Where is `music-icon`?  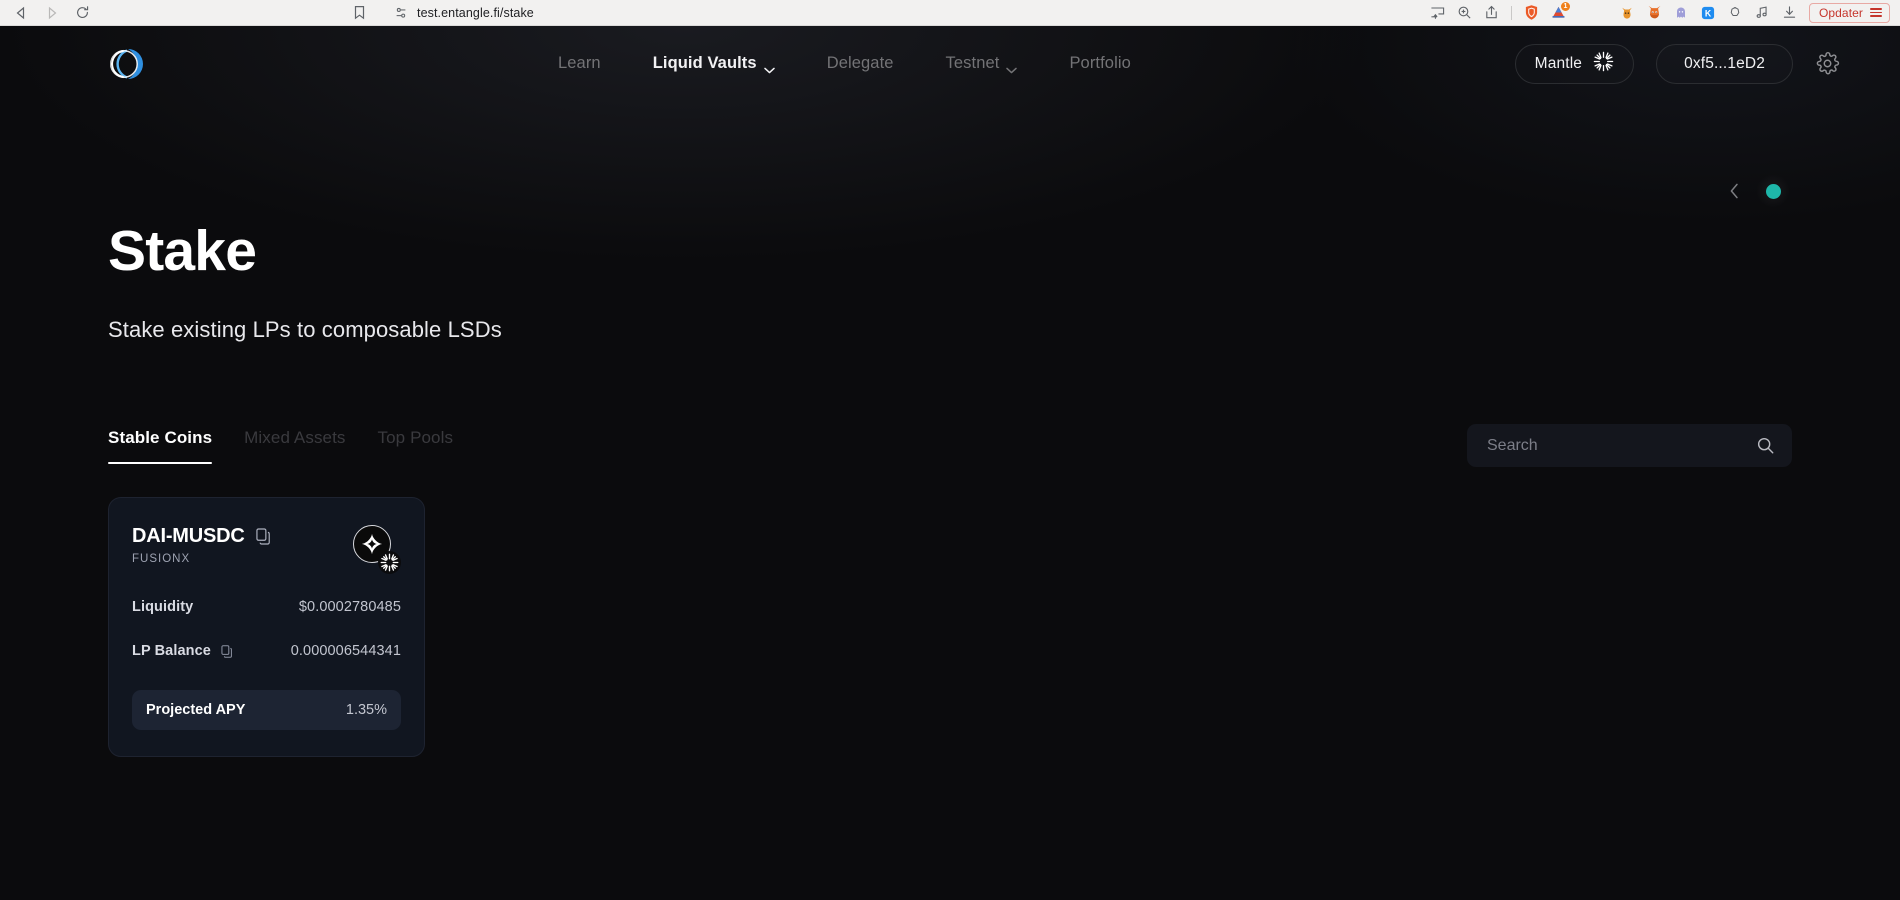 music-icon is located at coordinates (1762, 13).